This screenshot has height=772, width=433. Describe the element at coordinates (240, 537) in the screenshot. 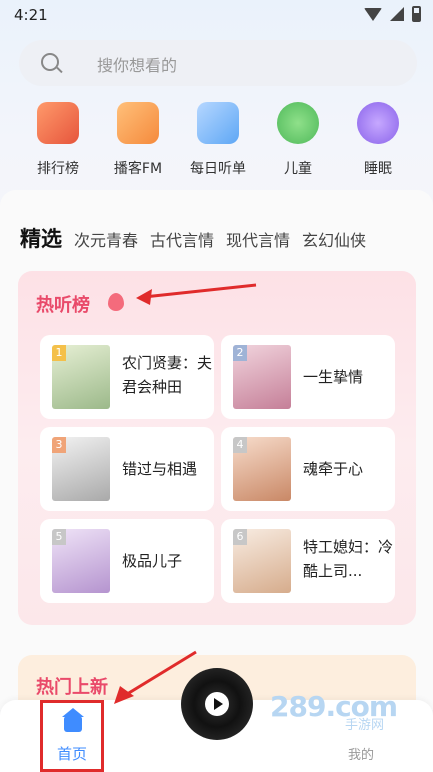

I see `rank-badge: 6` at that location.